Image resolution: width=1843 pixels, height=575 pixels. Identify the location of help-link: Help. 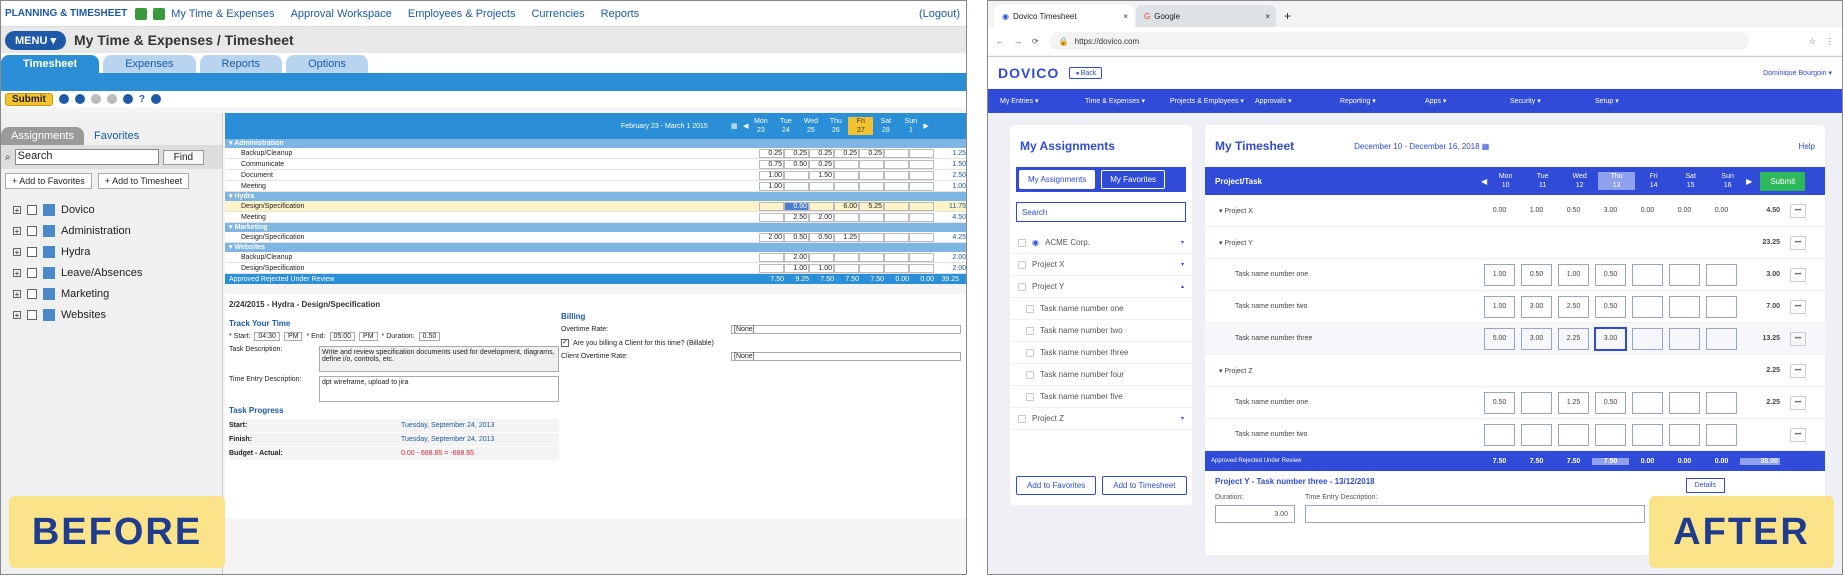
(1807, 146).